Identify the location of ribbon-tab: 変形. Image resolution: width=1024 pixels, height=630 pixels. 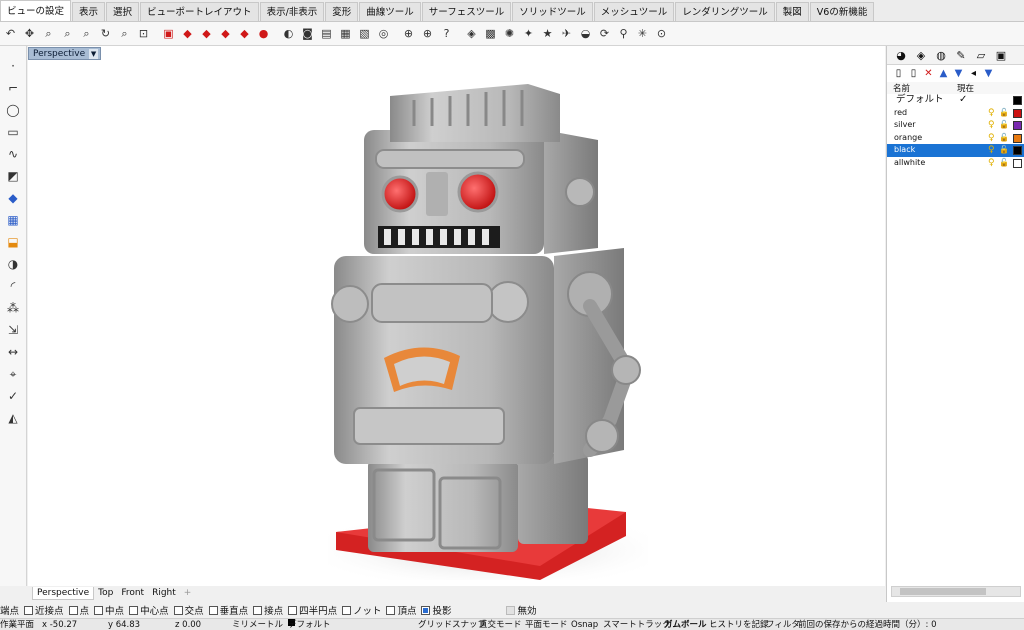
(342, 11).